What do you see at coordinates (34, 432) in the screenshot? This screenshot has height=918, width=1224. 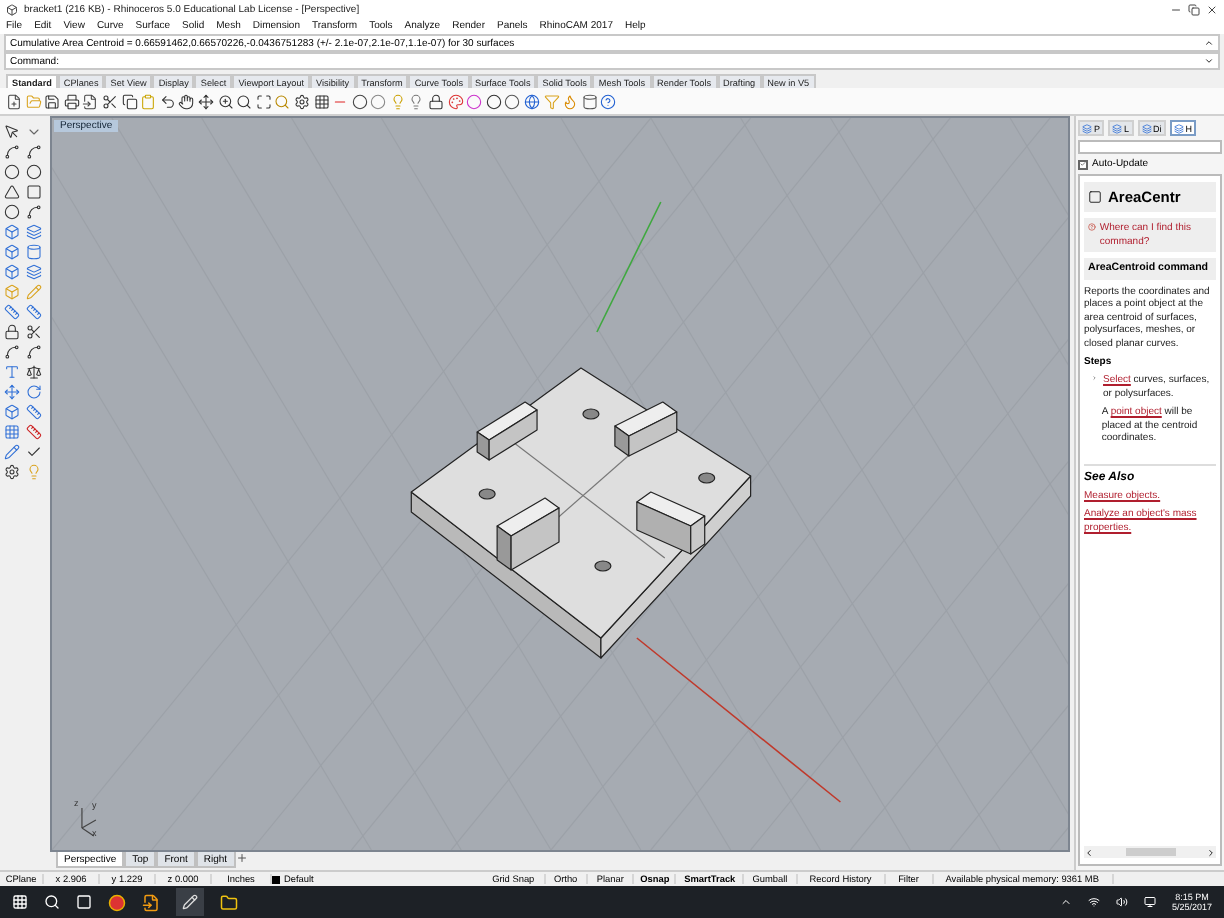 I see `ruler-tool-icon` at bounding box center [34, 432].